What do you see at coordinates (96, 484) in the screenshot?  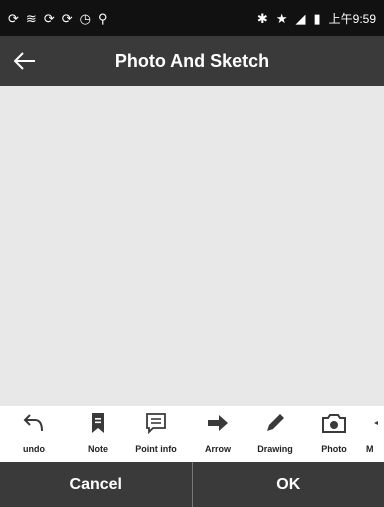 I see `cancel-button: Cancel` at bounding box center [96, 484].